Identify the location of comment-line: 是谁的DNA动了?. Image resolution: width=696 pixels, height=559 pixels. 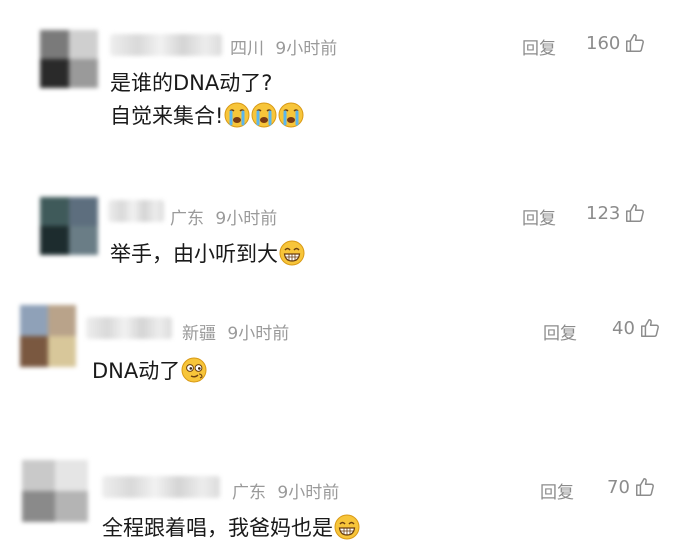
(191, 83).